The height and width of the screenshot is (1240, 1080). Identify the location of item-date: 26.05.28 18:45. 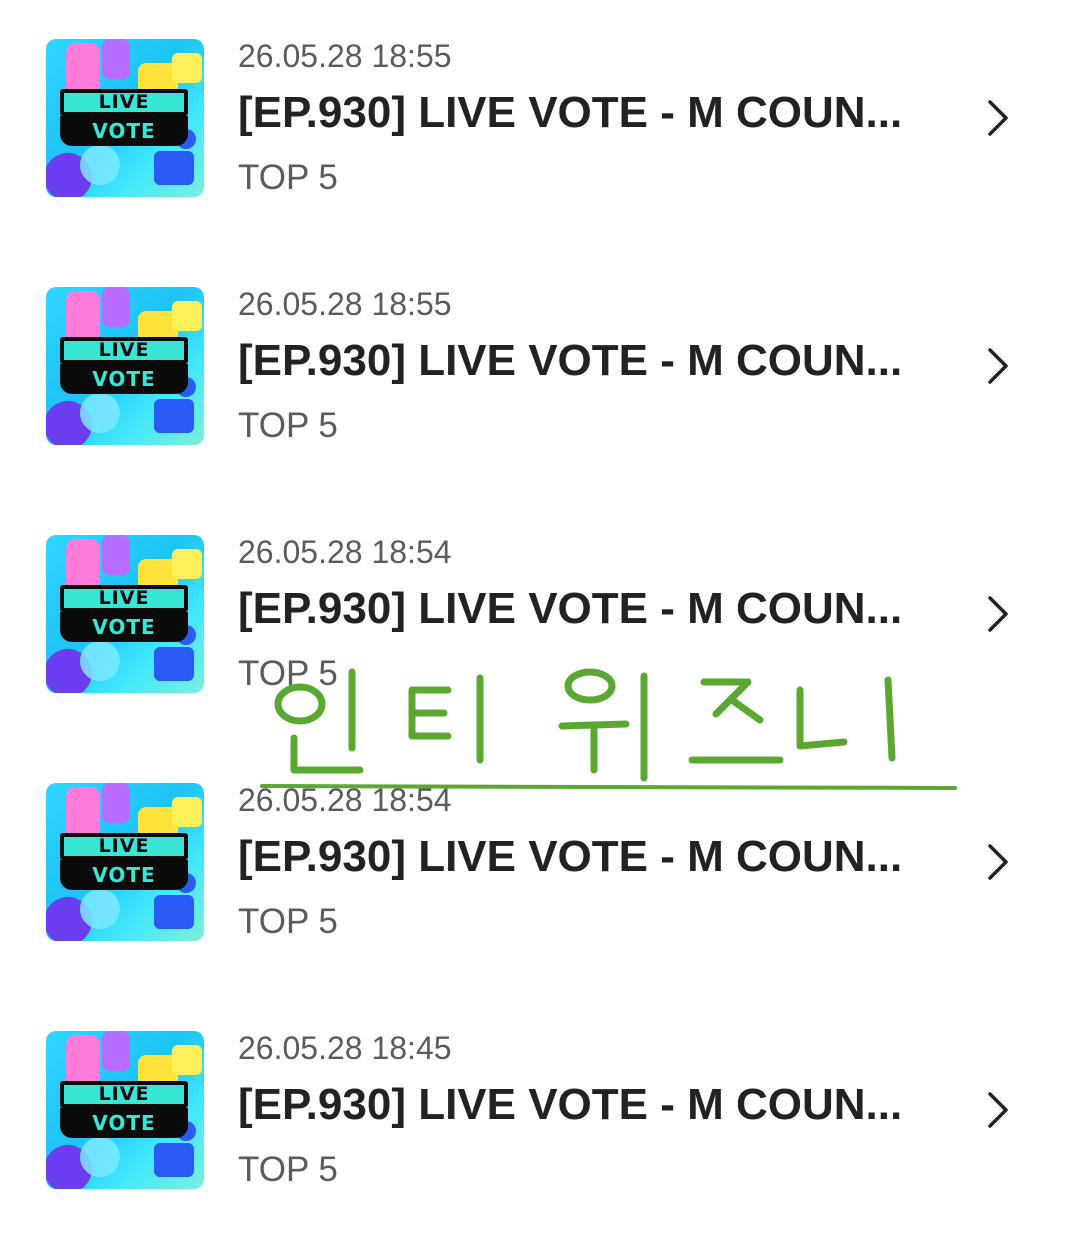
(345, 1048).